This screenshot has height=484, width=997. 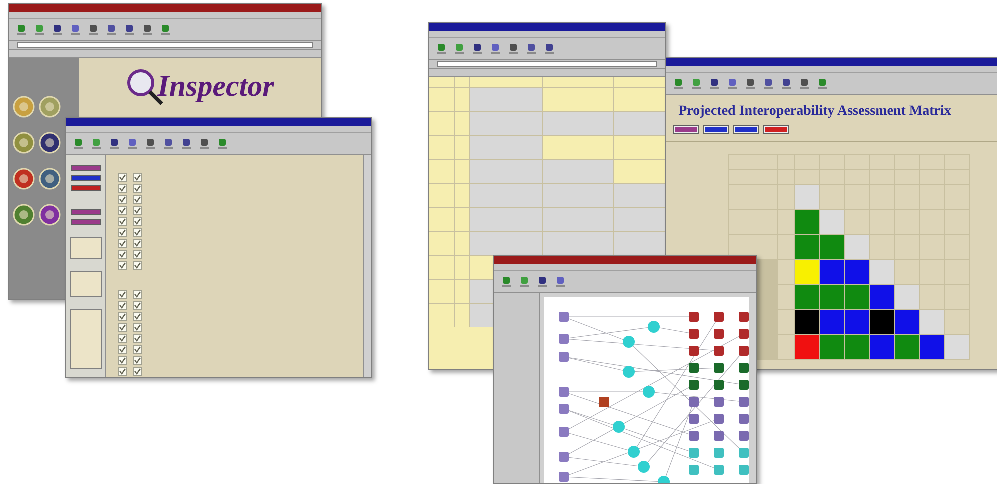 I want to click on row-header-cell, so click(x=753, y=222).